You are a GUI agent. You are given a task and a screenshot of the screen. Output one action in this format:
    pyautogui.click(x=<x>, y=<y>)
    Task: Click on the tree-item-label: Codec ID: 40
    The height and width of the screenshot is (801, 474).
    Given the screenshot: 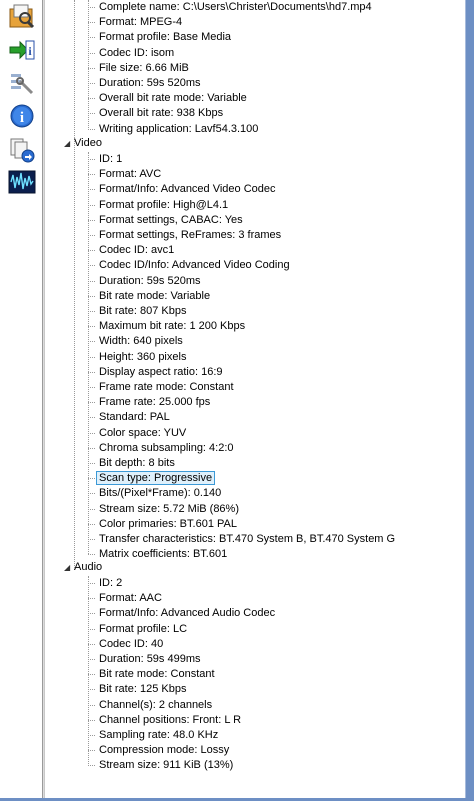 What is the action you would take?
    pyautogui.click(x=131, y=643)
    